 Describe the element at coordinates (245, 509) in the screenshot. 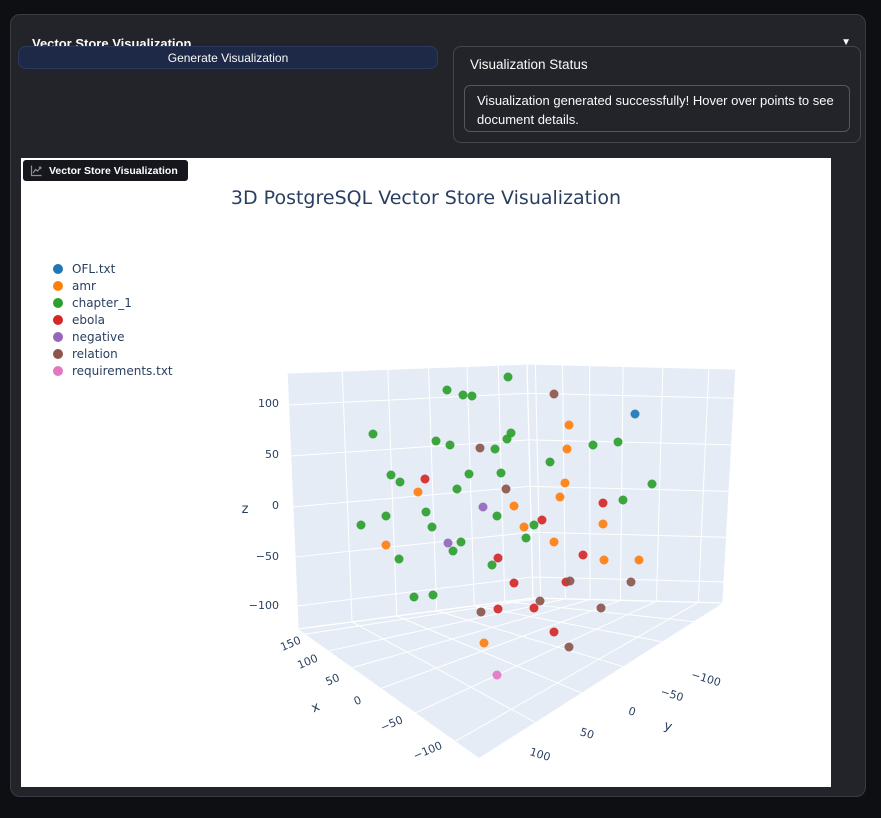

I see `svg-text: z` at that location.